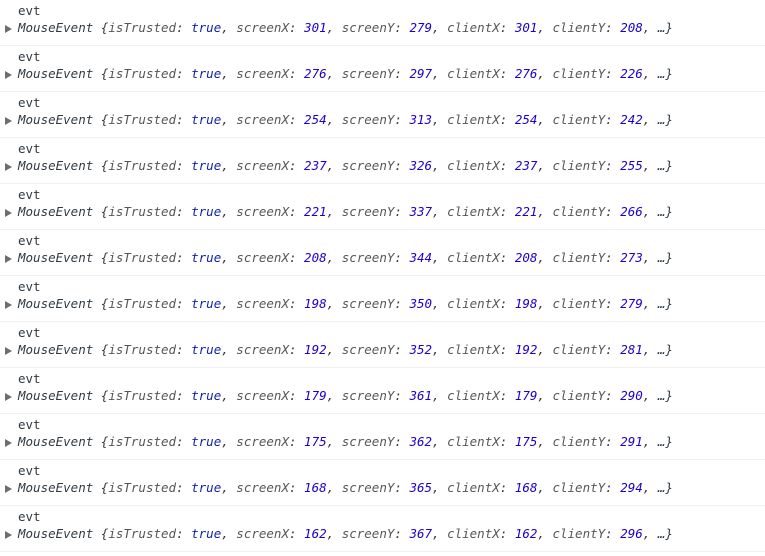  What do you see at coordinates (526, 27) in the screenshot?
I see `property-value-clientx: 301` at bounding box center [526, 27].